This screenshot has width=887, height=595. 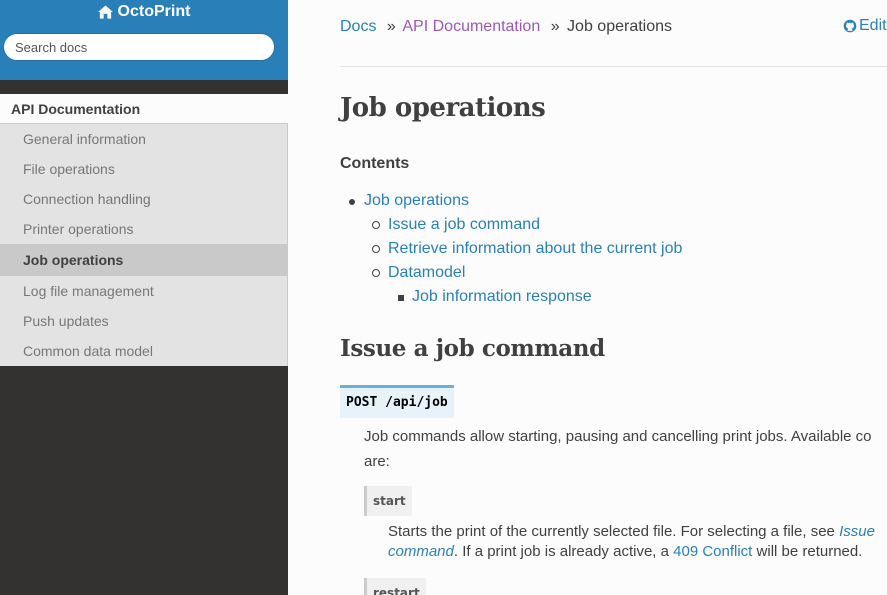 What do you see at coordinates (421, 551) in the screenshot?
I see `command-link: command` at bounding box center [421, 551].